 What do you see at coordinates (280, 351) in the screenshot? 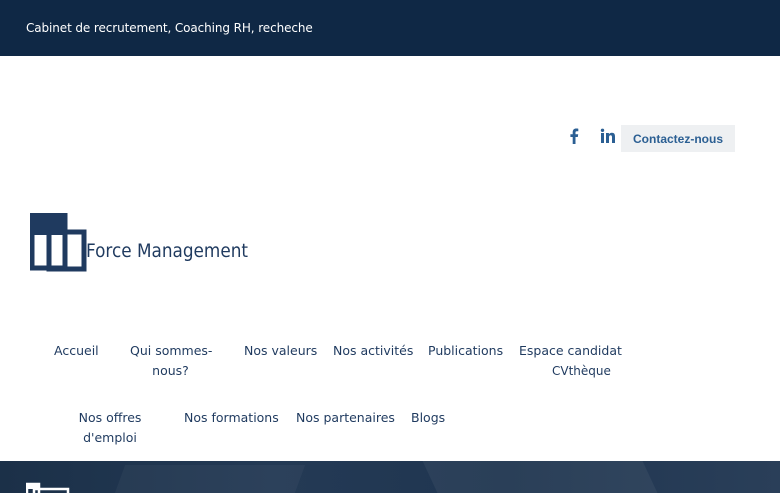
I see `nav-nos-valeurs: Nos valeurs` at bounding box center [280, 351].